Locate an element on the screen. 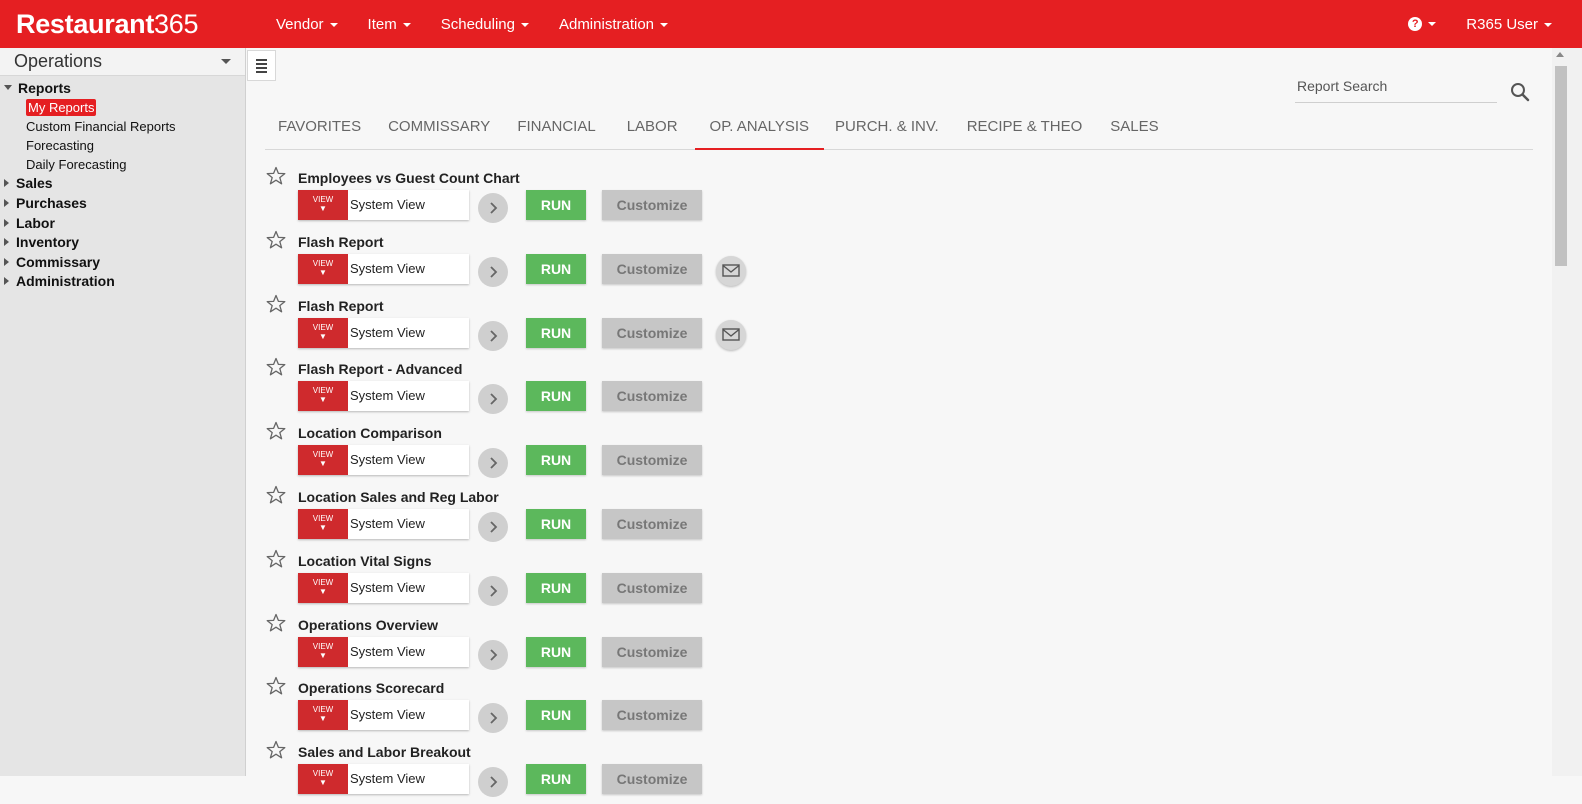 This screenshot has height=804, width=1582. user-menu: R365 User is located at coordinates (1509, 24).